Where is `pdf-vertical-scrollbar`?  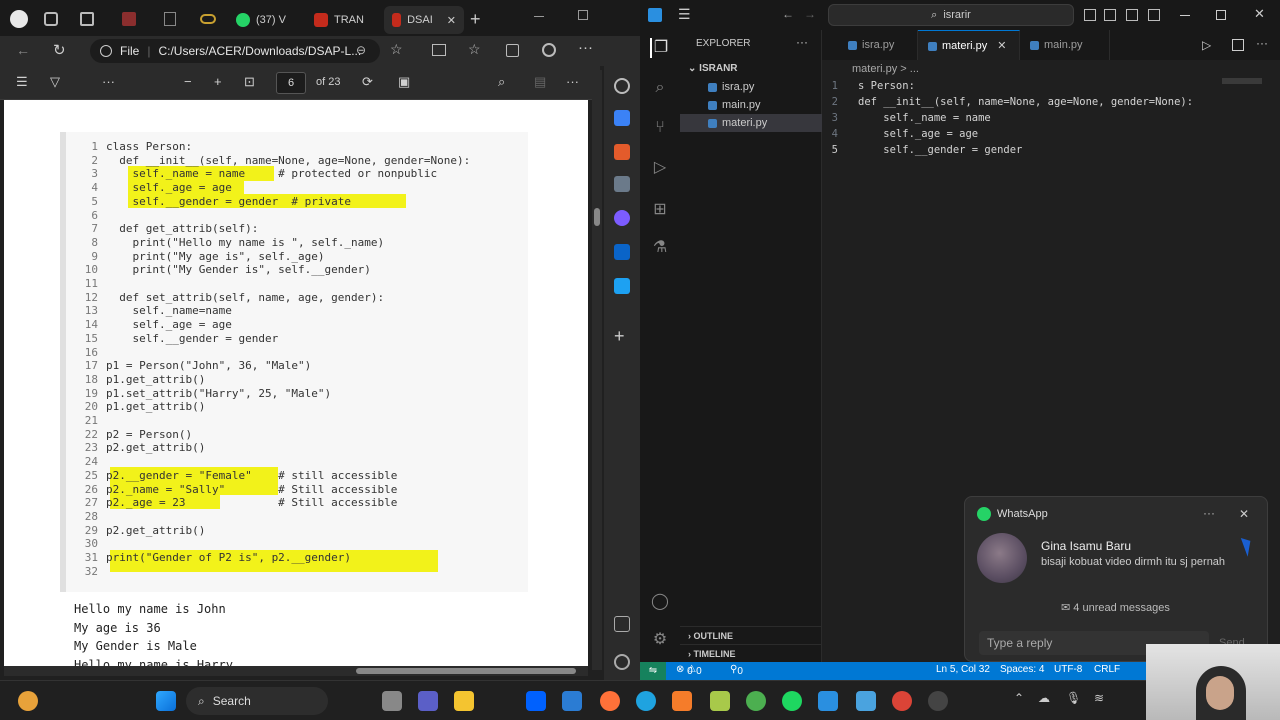 pdf-vertical-scrollbar is located at coordinates (597, 370).